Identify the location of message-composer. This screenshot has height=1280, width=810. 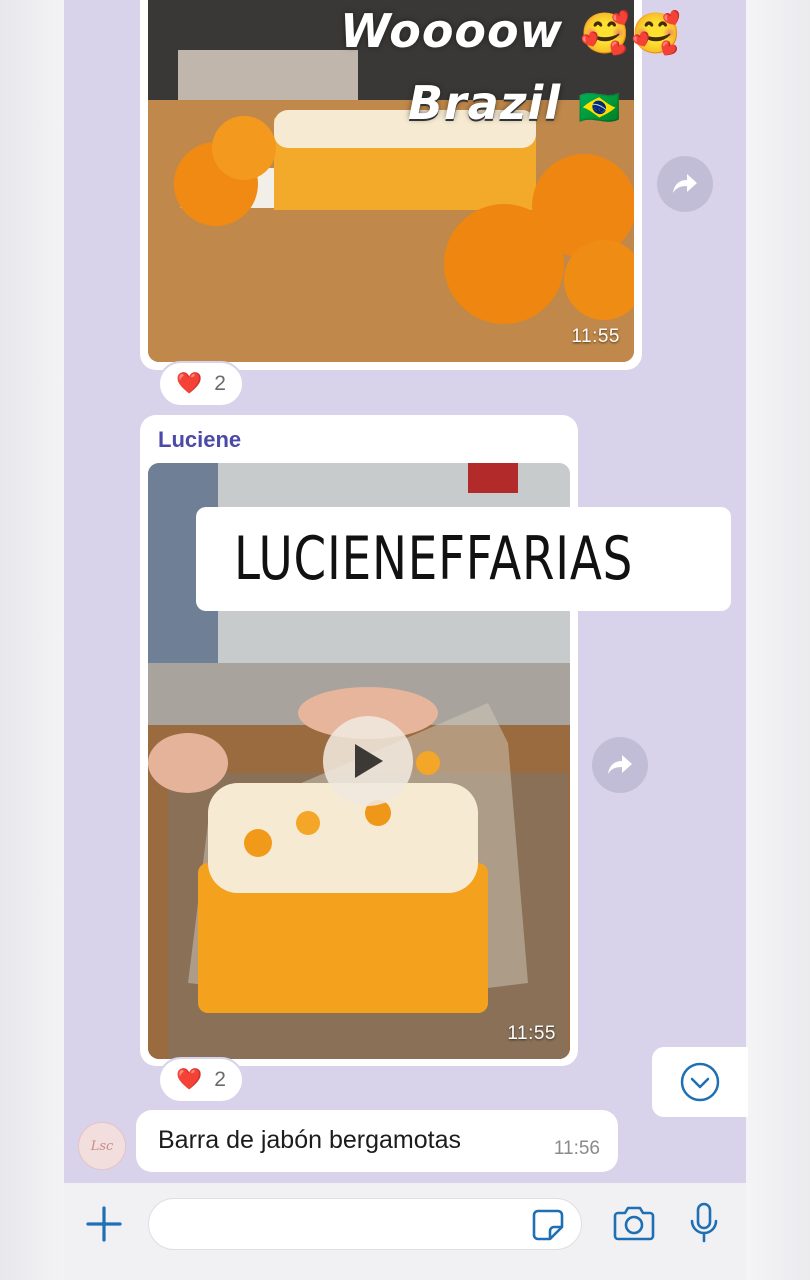
(405, 1231).